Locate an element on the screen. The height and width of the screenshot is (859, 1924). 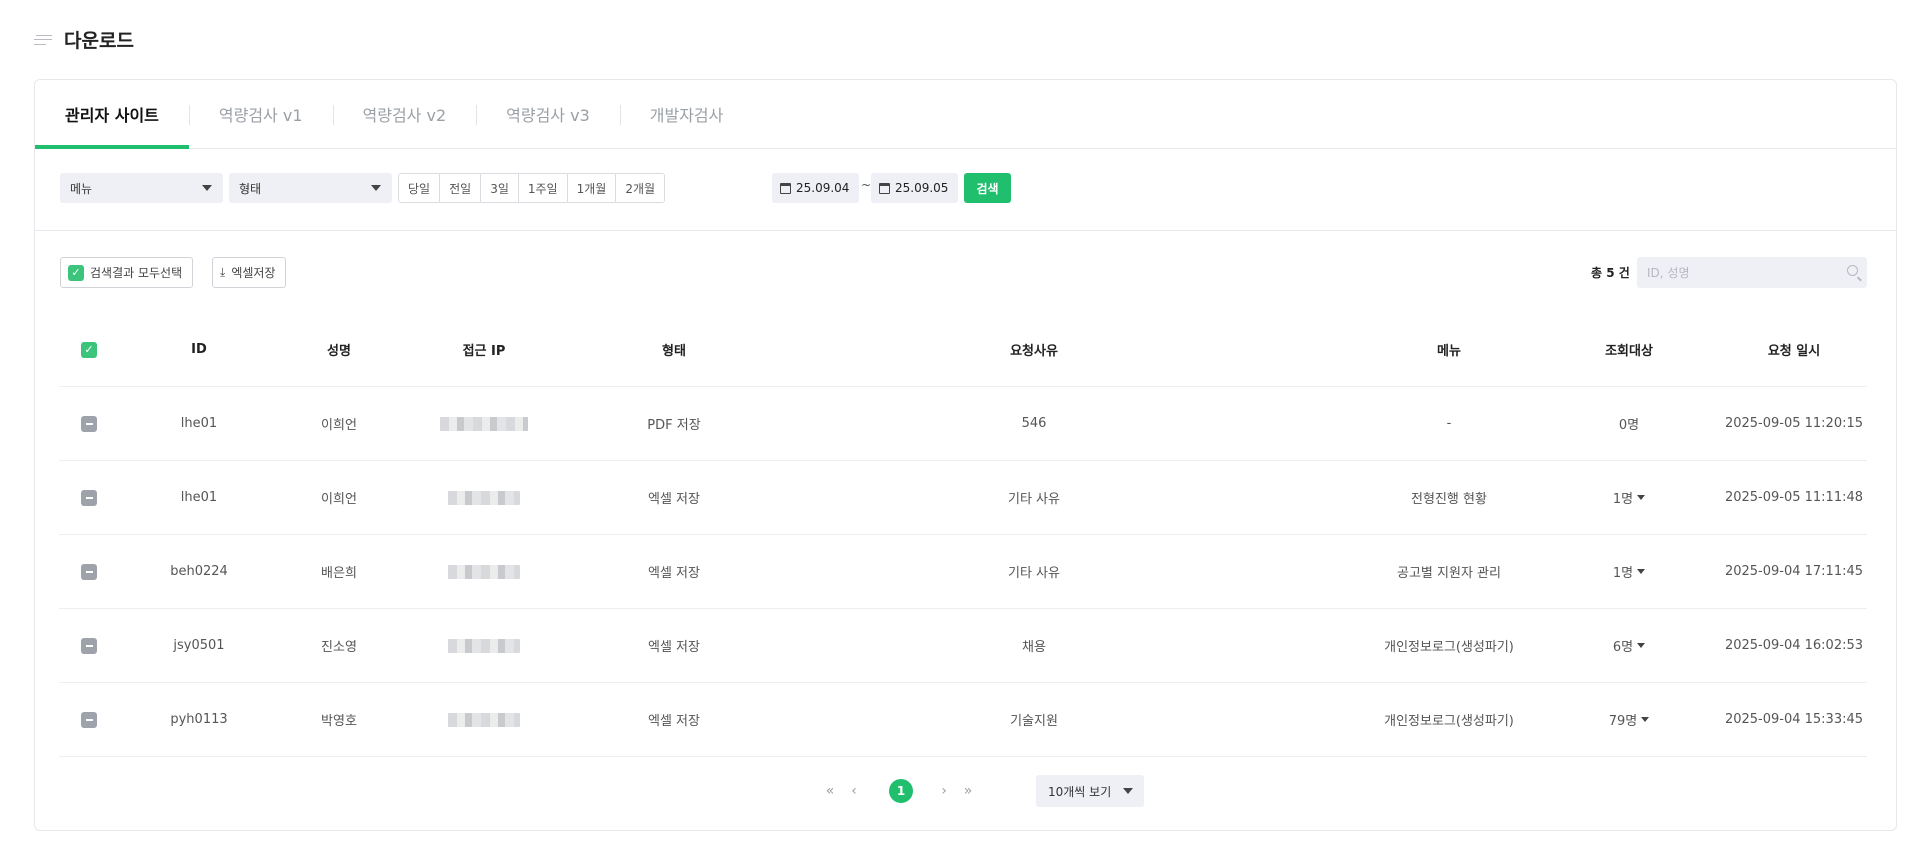
pagination: « ‹ 1 › » 10개씩 보기 is located at coordinates (965, 791).